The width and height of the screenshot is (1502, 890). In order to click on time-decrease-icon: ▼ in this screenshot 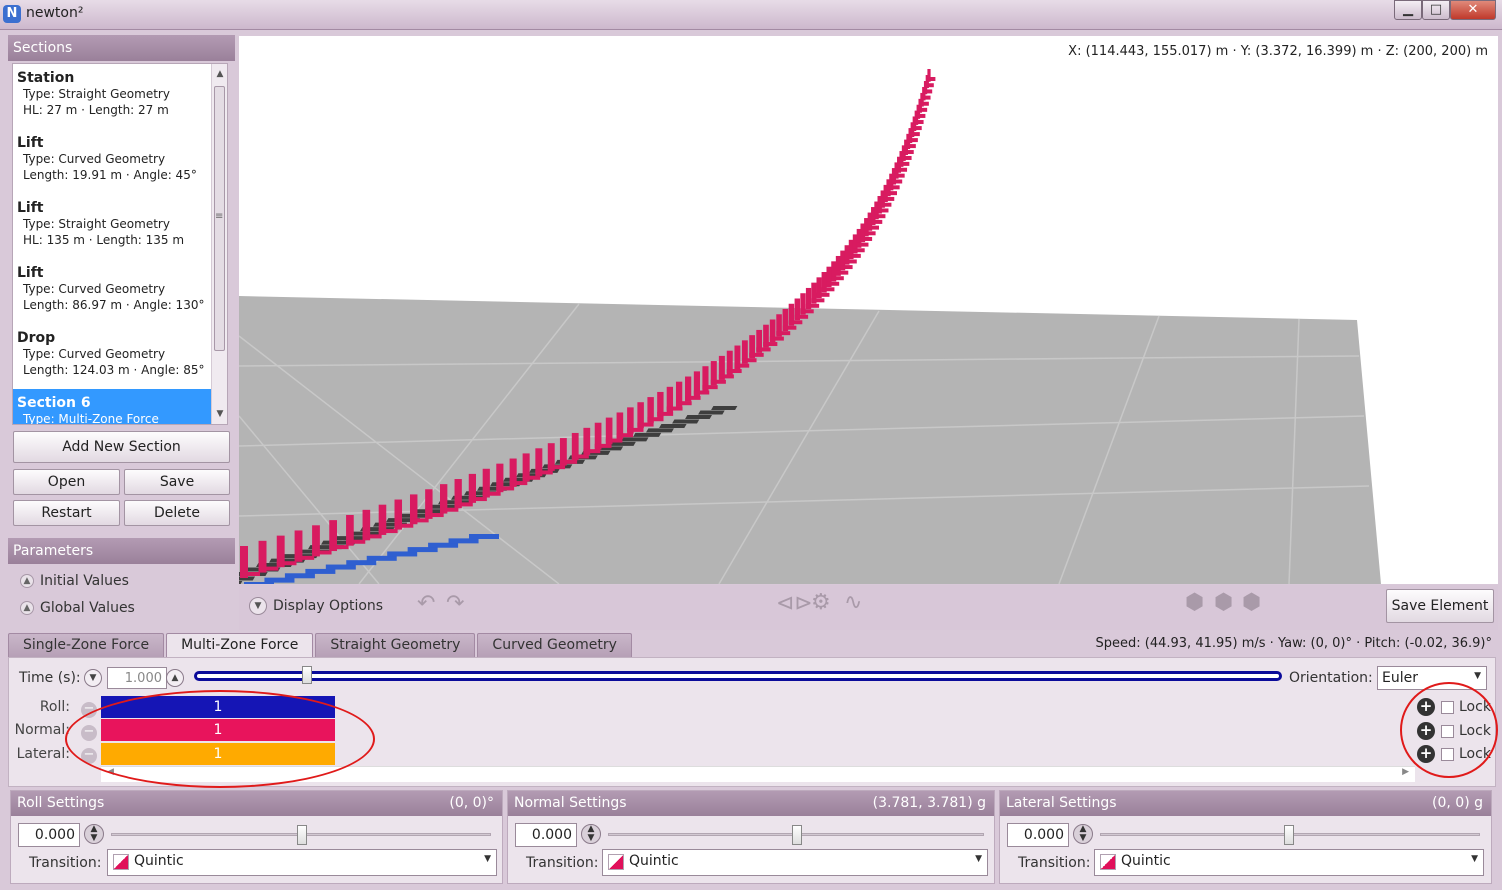, I will do `click(93, 678)`.